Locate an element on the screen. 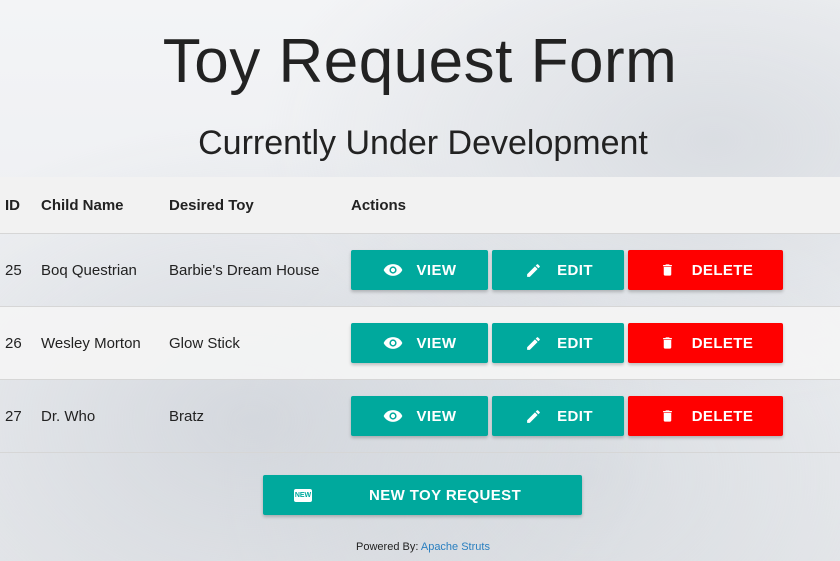 The height and width of the screenshot is (561, 840). apache-struts-link: Apache Struts is located at coordinates (455, 547).